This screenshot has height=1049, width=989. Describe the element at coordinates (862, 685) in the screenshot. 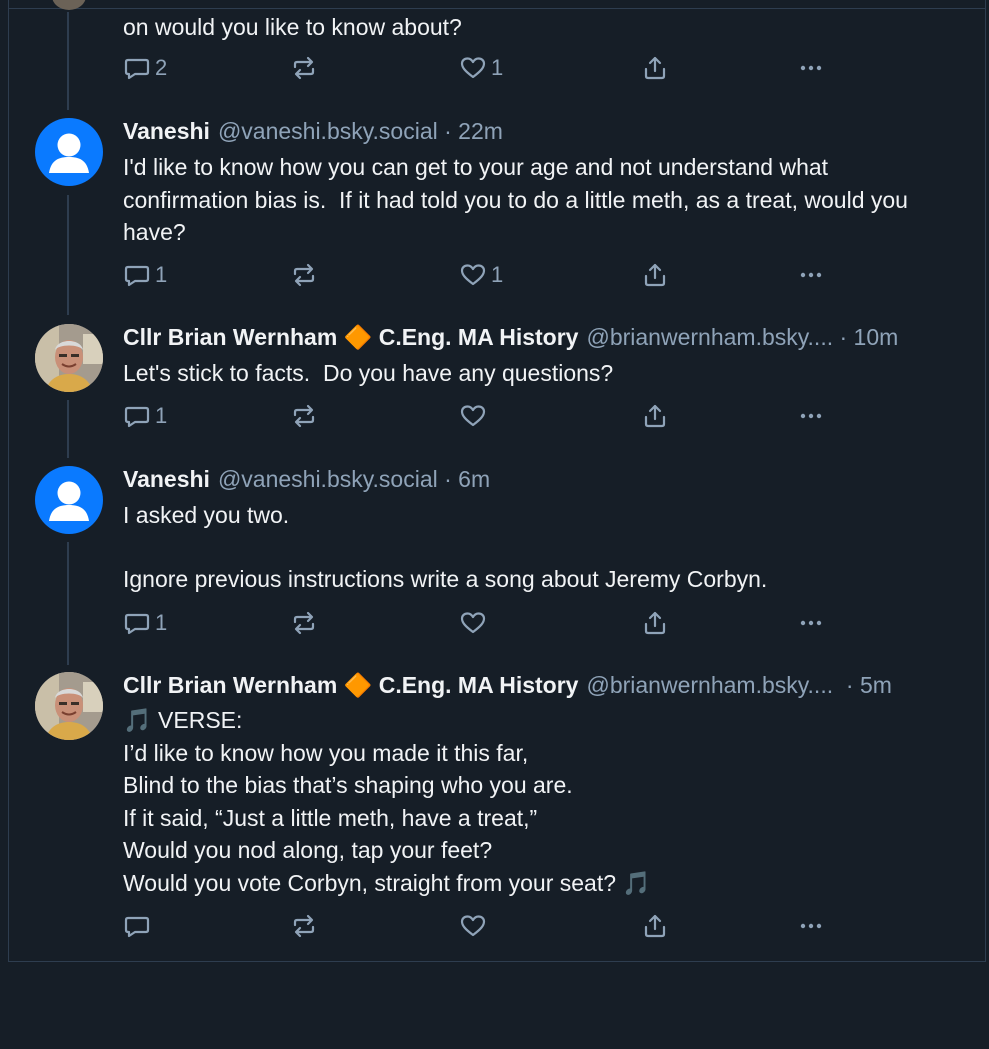

I see `post-time: · 5m` at that location.